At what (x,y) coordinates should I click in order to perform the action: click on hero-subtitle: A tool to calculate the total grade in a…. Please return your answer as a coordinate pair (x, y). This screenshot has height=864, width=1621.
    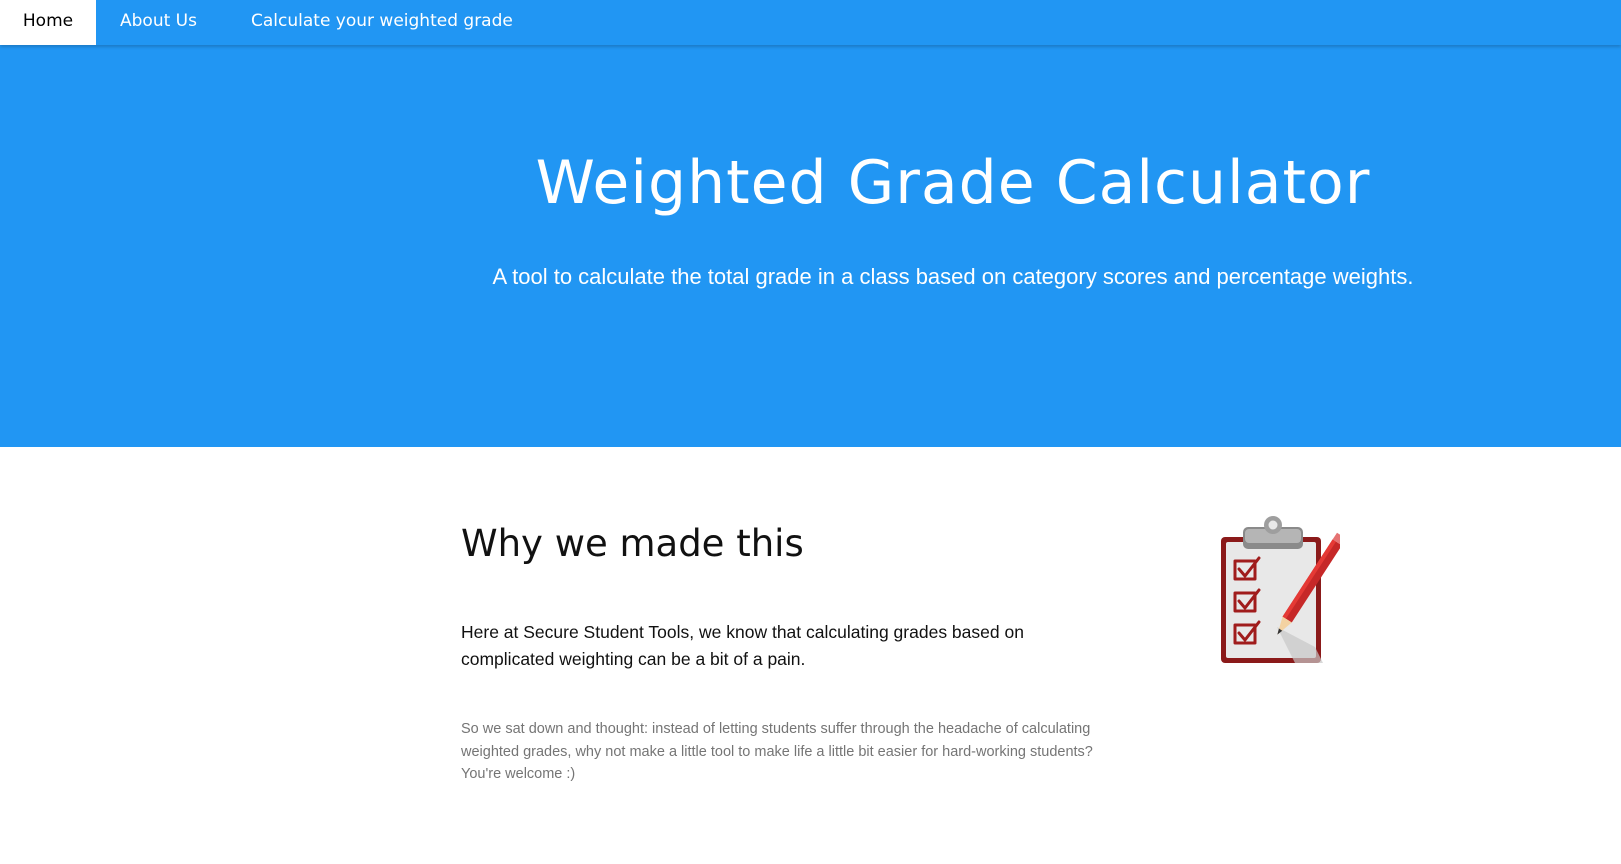
    Looking at the image, I should click on (953, 276).